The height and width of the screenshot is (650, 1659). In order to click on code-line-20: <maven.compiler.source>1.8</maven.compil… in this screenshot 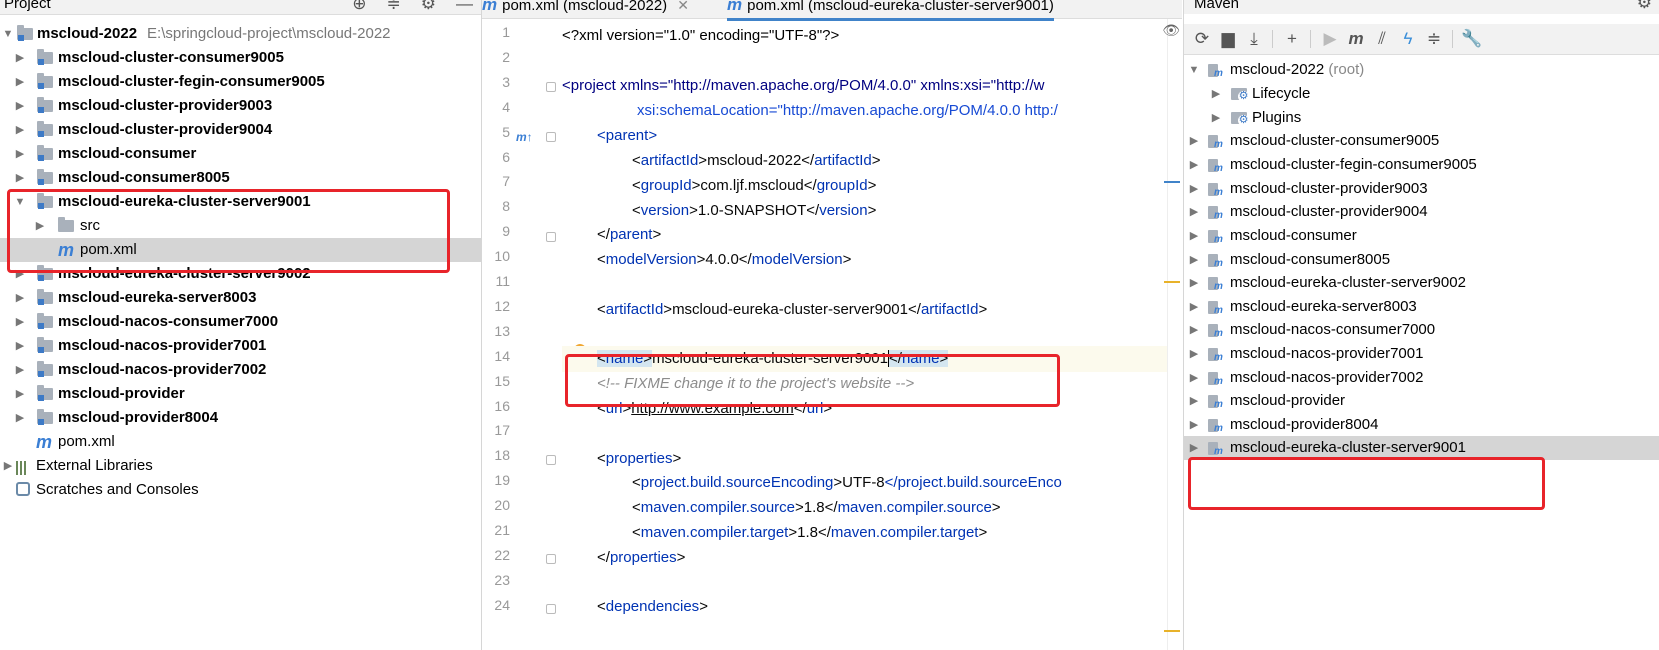, I will do `click(816, 508)`.